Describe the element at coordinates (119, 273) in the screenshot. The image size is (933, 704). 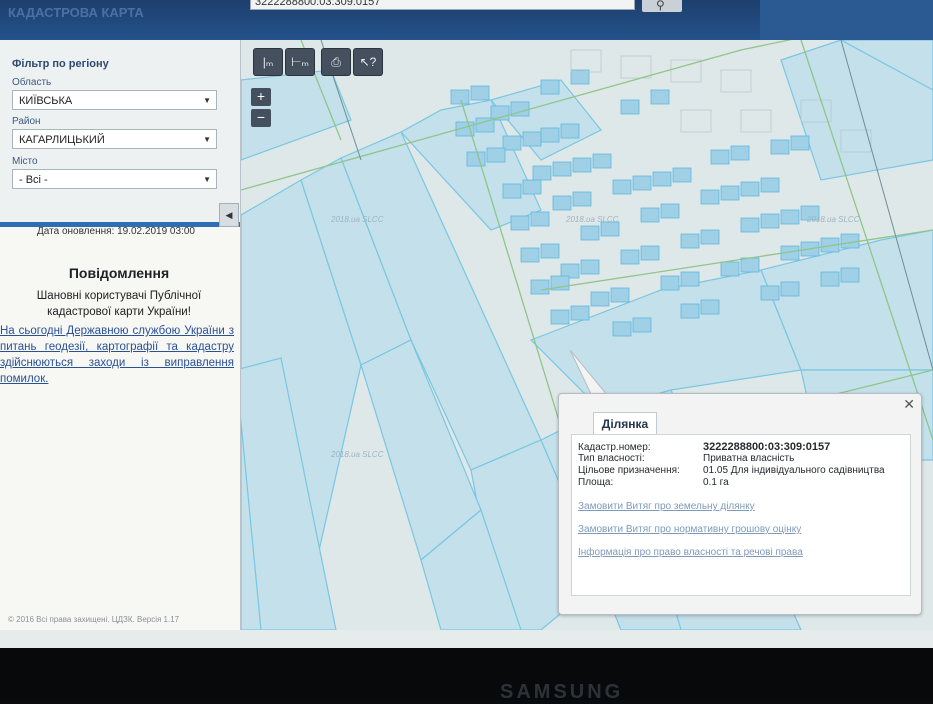
I see `notice-title: Повідомлення` at that location.